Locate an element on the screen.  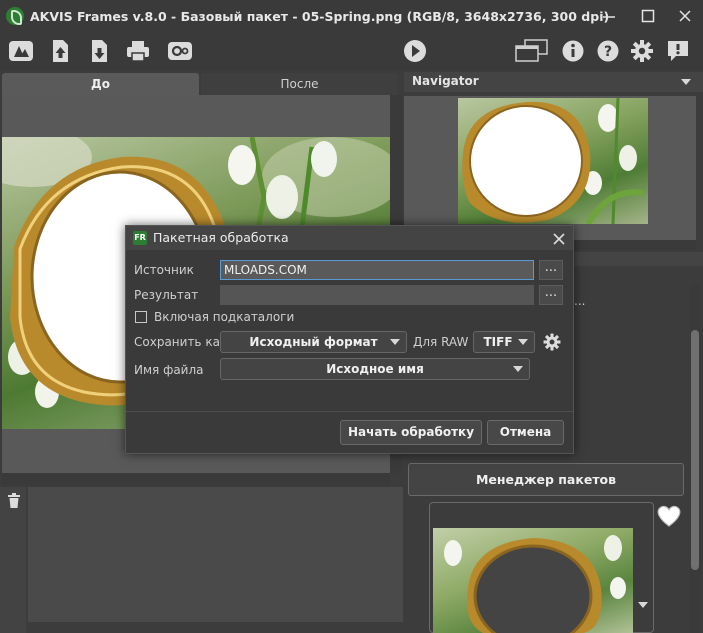
navigator-thumbnail is located at coordinates (553, 161).